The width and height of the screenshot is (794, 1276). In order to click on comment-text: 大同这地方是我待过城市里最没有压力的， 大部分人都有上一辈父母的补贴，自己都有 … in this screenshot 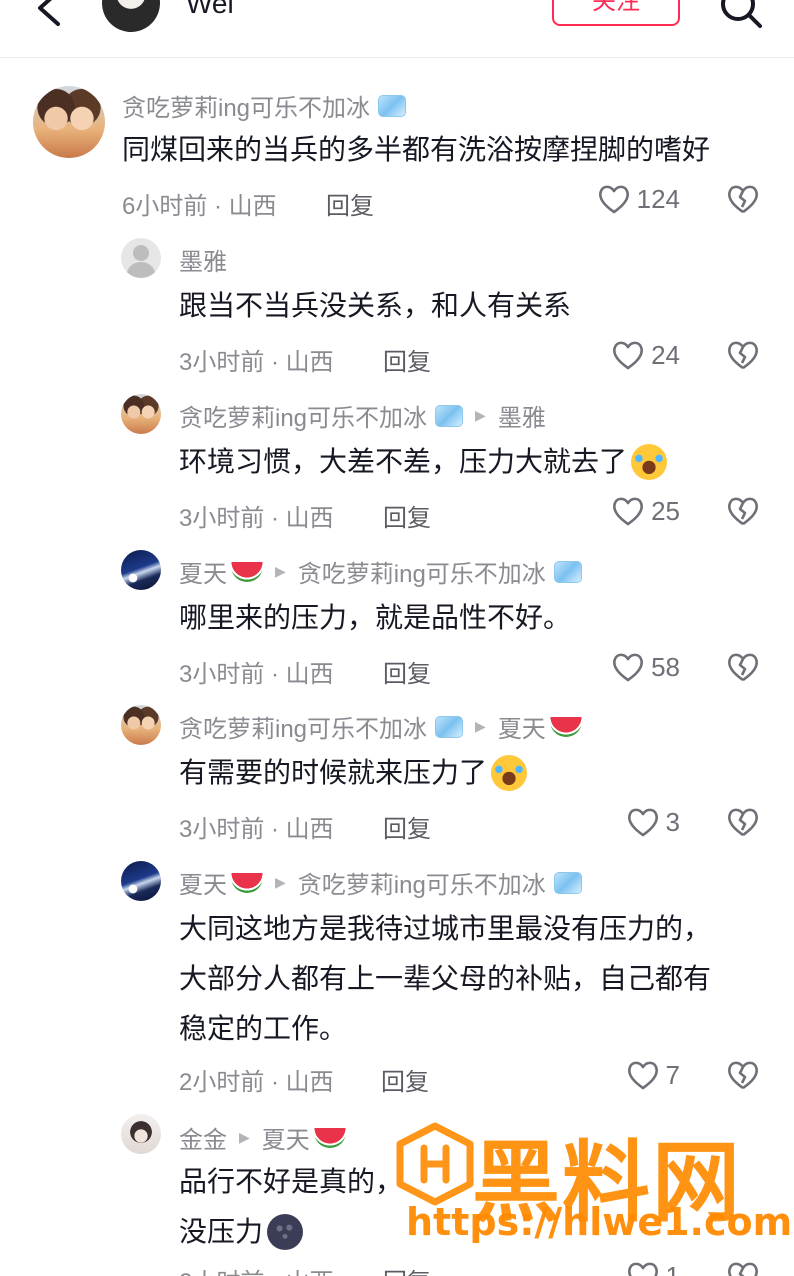, I will do `click(445, 979)`.